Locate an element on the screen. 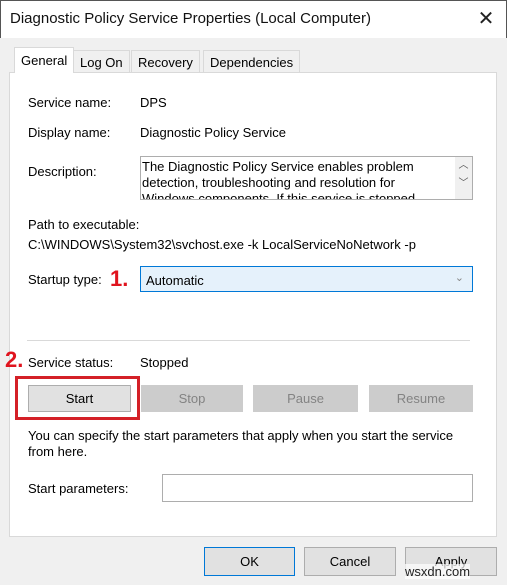 This screenshot has height=585, width=507. step-1-annotation: 1. is located at coordinates (119, 278).